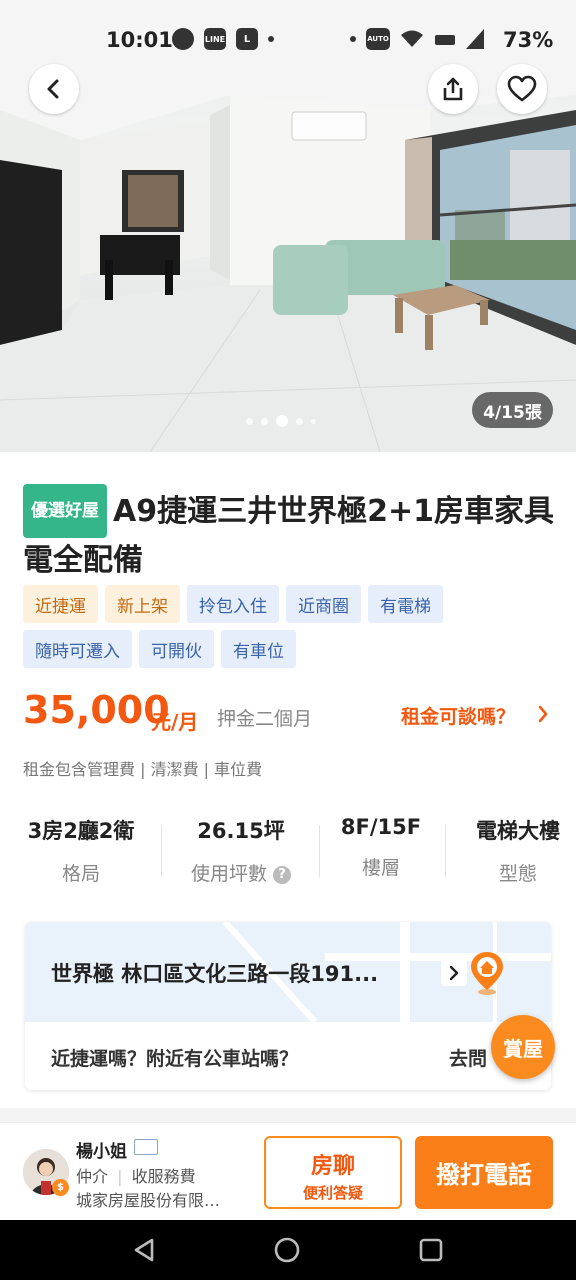 This screenshot has height=1280, width=576. I want to click on agent-contact-bar: $ 楊小姐 仲介 | 收服務費 城家房屋股份有限… 房聊 便利答疑 撥打電話, so click(288, 1171).